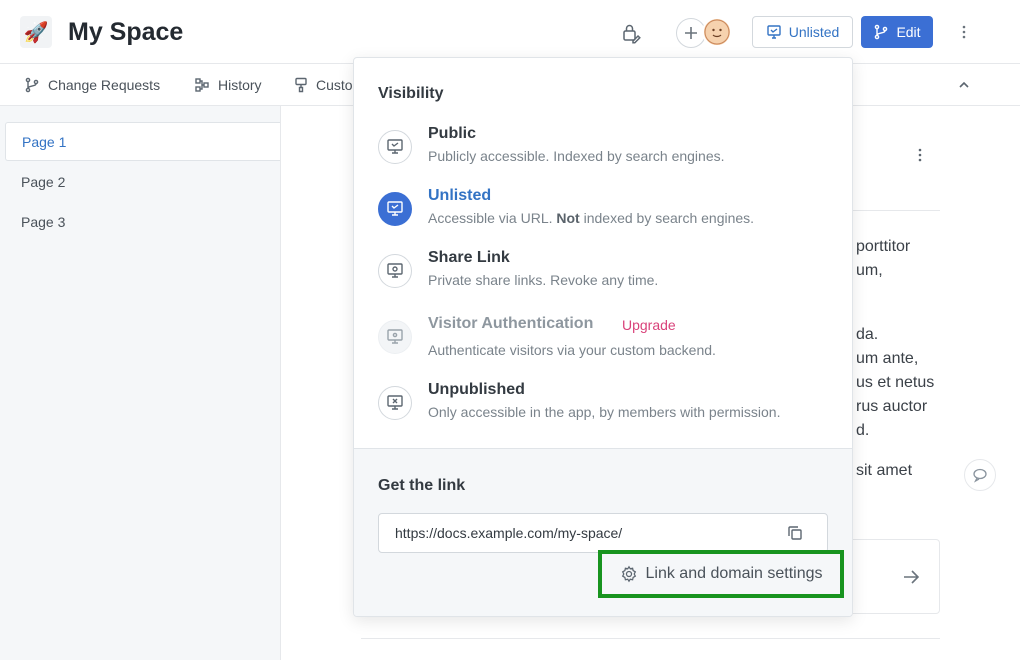 The width and height of the screenshot is (1020, 660). Describe the element at coordinates (892, 406) in the screenshot. I see `content-text: rus auctor` at that location.